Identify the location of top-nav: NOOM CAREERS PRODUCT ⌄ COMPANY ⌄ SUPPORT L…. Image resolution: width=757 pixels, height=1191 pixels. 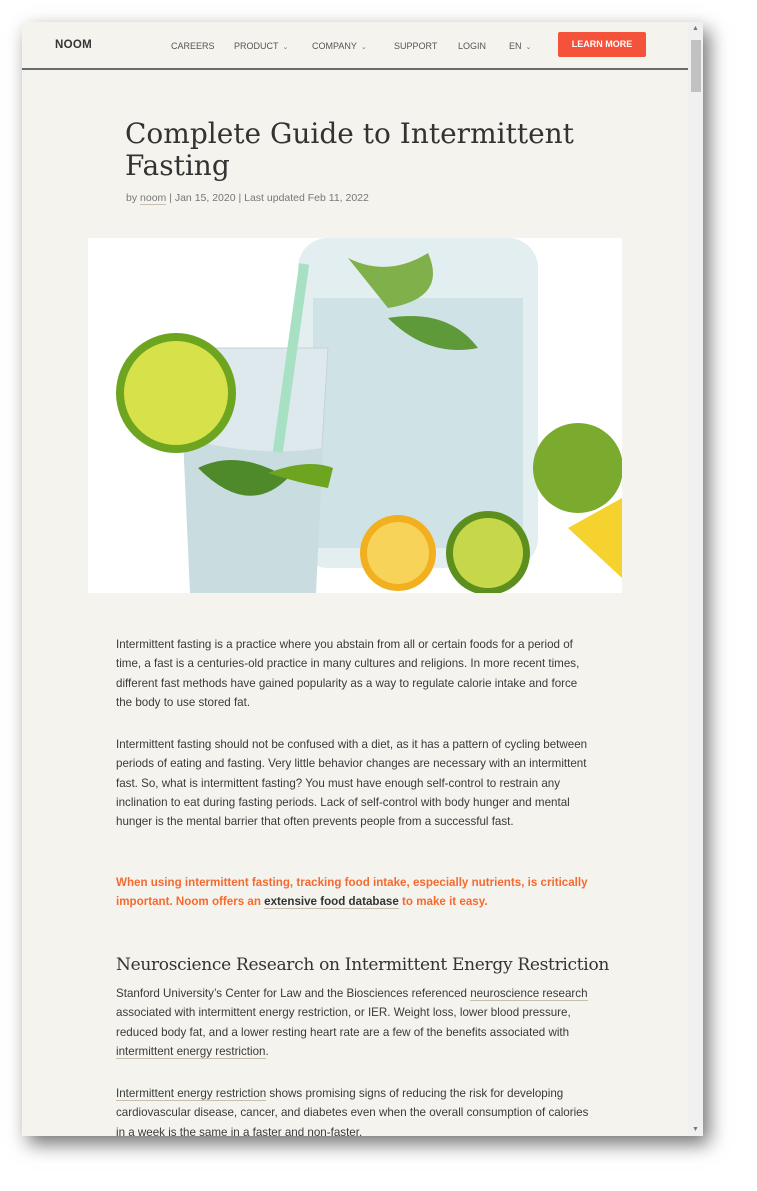
(355, 46).